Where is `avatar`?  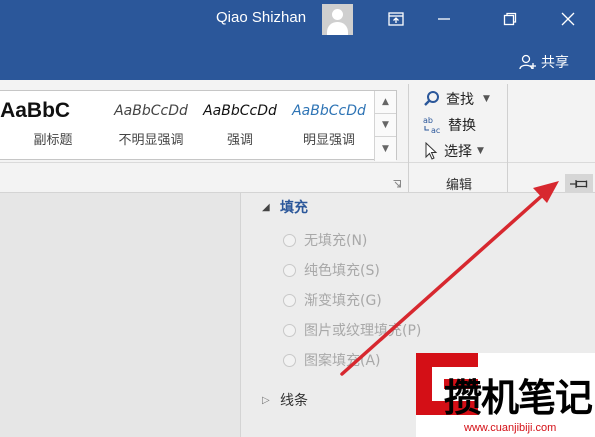 avatar is located at coordinates (337, 19).